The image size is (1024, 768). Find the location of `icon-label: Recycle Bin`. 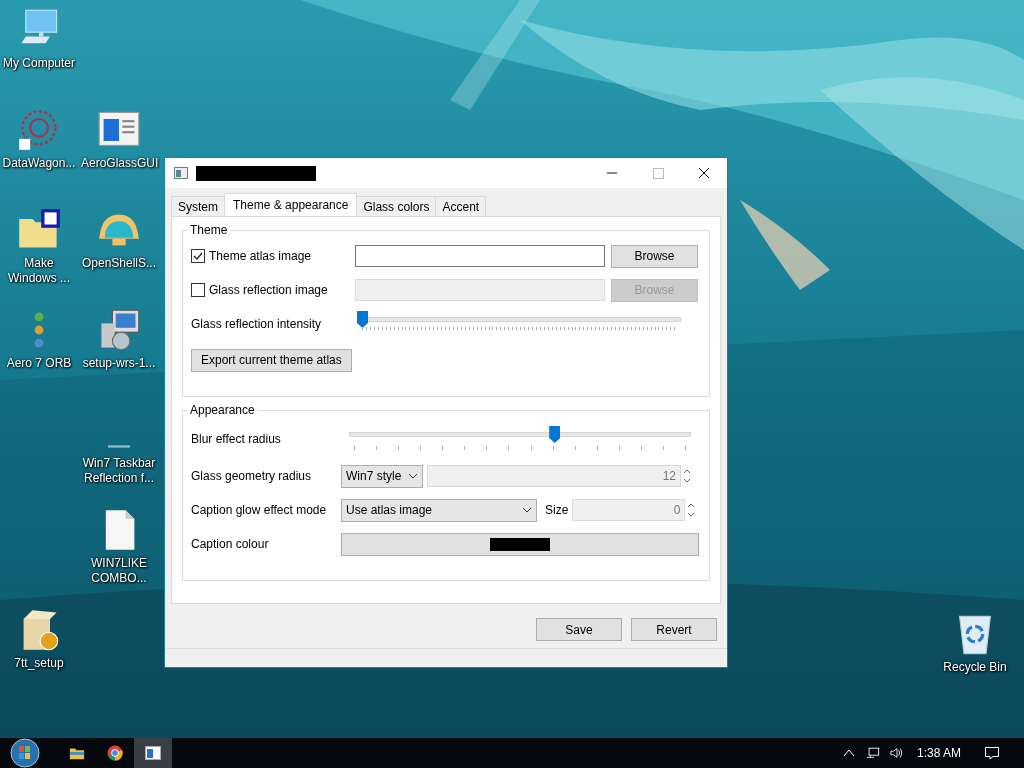

icon-label: Recycle Bin is located at coordinates (975, 667).